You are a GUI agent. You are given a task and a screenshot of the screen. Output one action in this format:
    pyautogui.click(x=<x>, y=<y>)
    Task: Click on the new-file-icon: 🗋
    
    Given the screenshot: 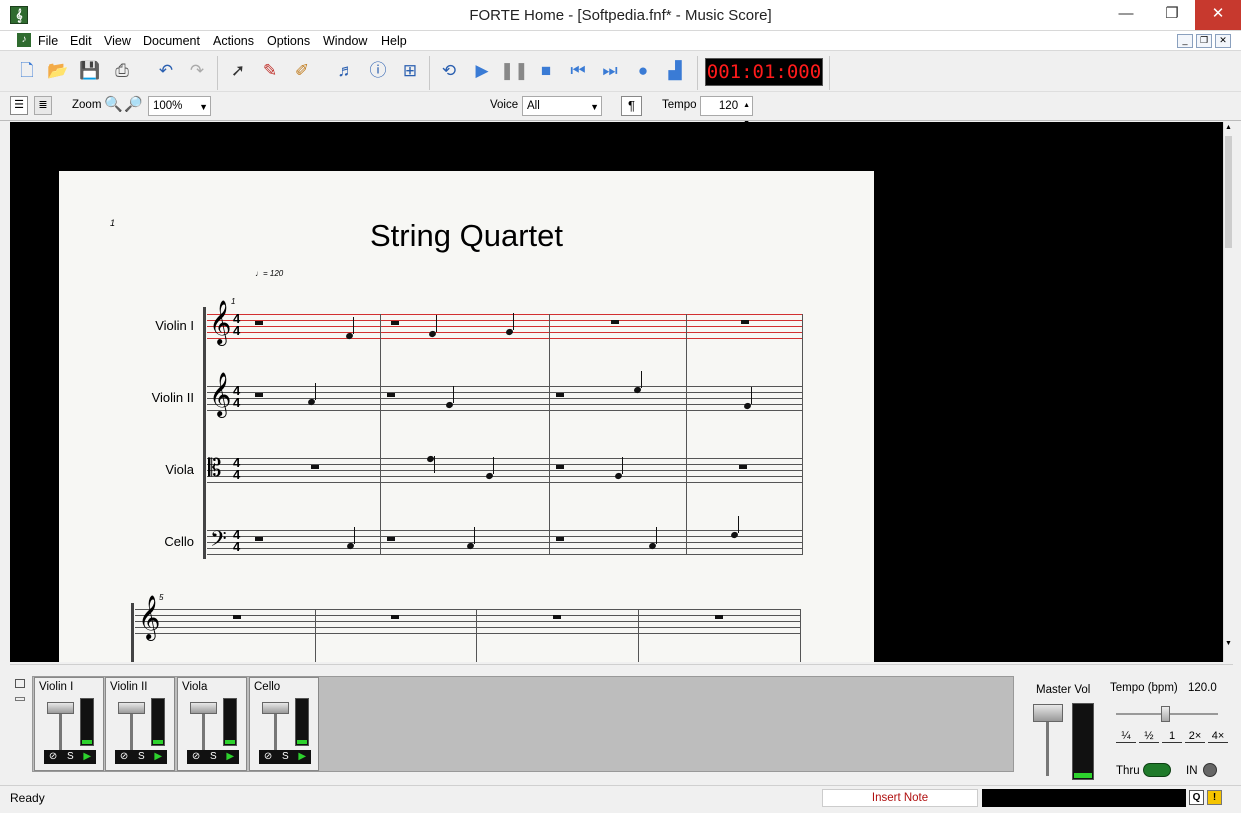 What is the action you would take?
    pyautogui.click(x=27, y=71)
    